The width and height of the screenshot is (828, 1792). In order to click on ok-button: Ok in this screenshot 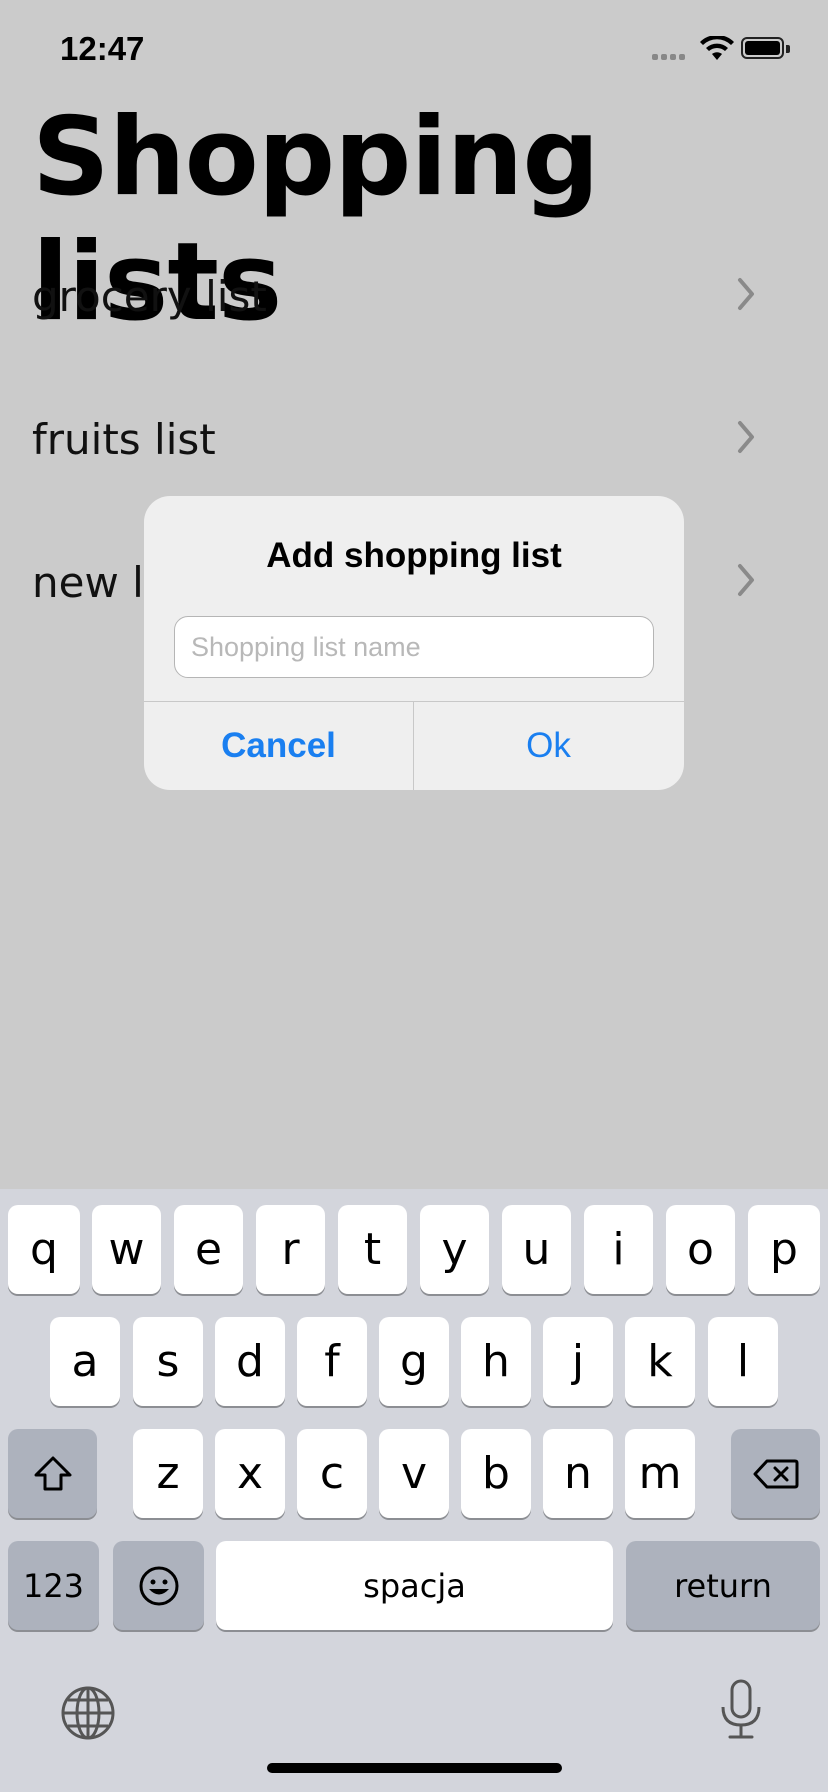, I will do `click(548, 746)`.